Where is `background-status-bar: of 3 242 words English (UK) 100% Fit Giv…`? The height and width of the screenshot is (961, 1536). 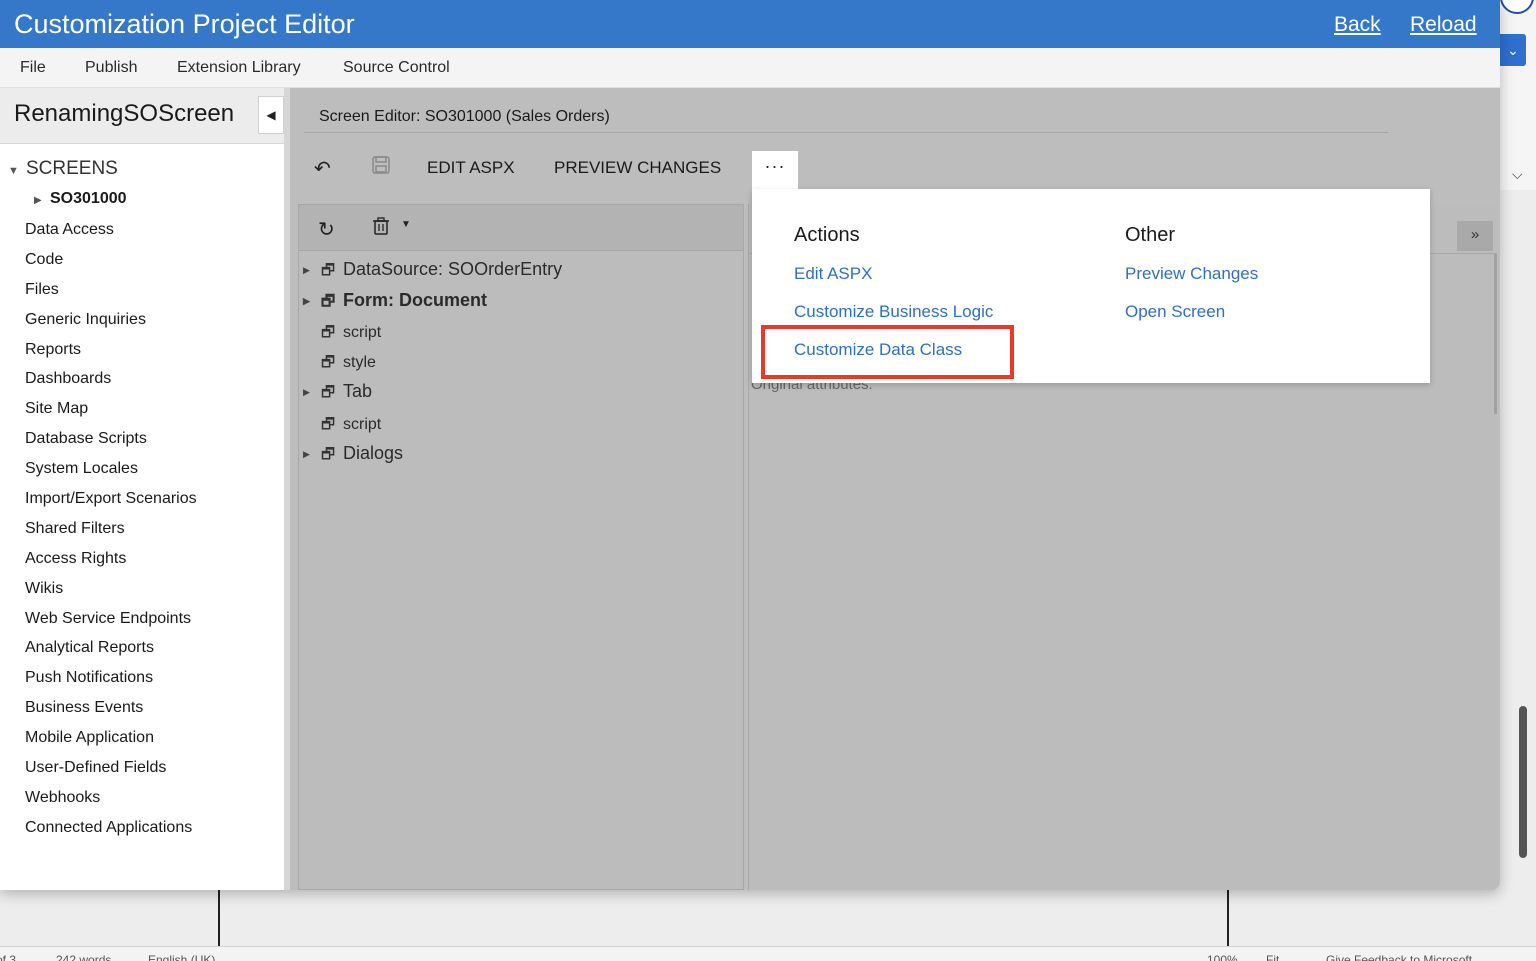
background-status-bar: of 3 242 words English (UK) 100% Fit Giv… is located at coordinates (768, 953).